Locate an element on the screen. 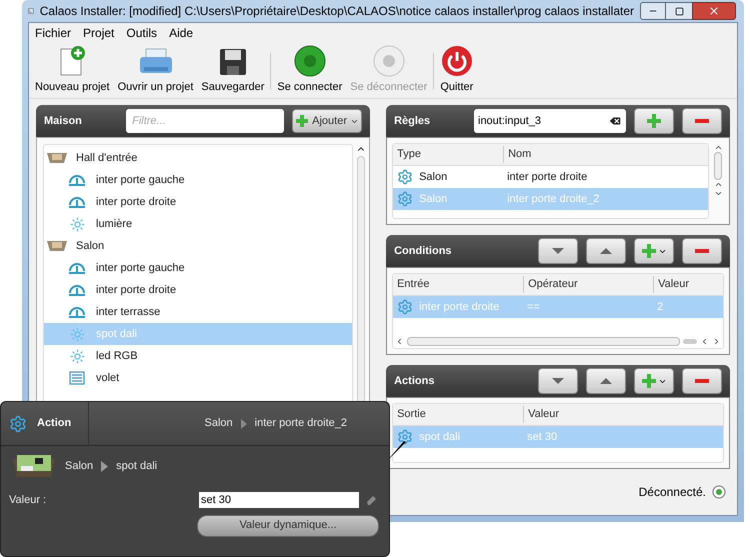 This screenshot has height=557, width=750. column-header: Opérateur is located at coordinates (588, 284).